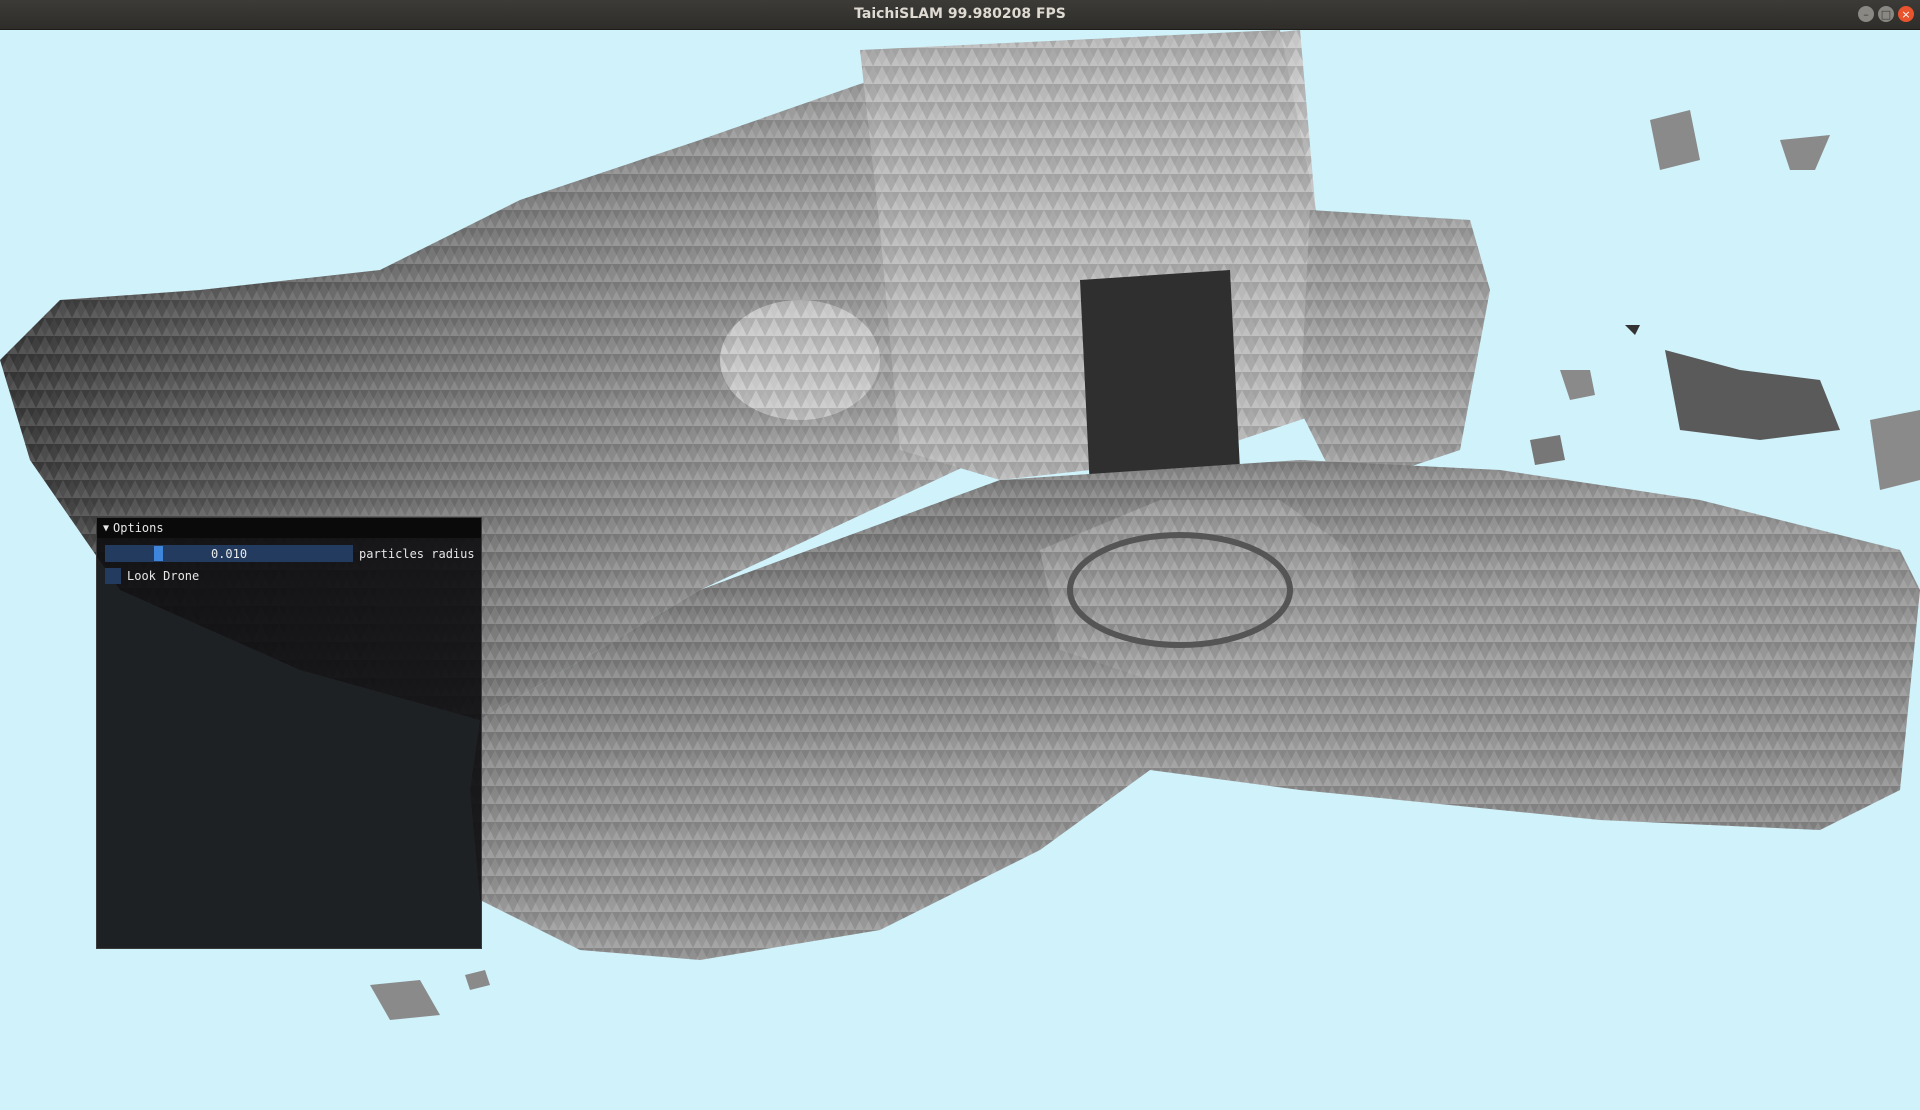 The image size is (1920, 1110). Describe the element at coordinates (417, 553) in the screenshot. I see `particles-radius-label: particles radius` at that location.